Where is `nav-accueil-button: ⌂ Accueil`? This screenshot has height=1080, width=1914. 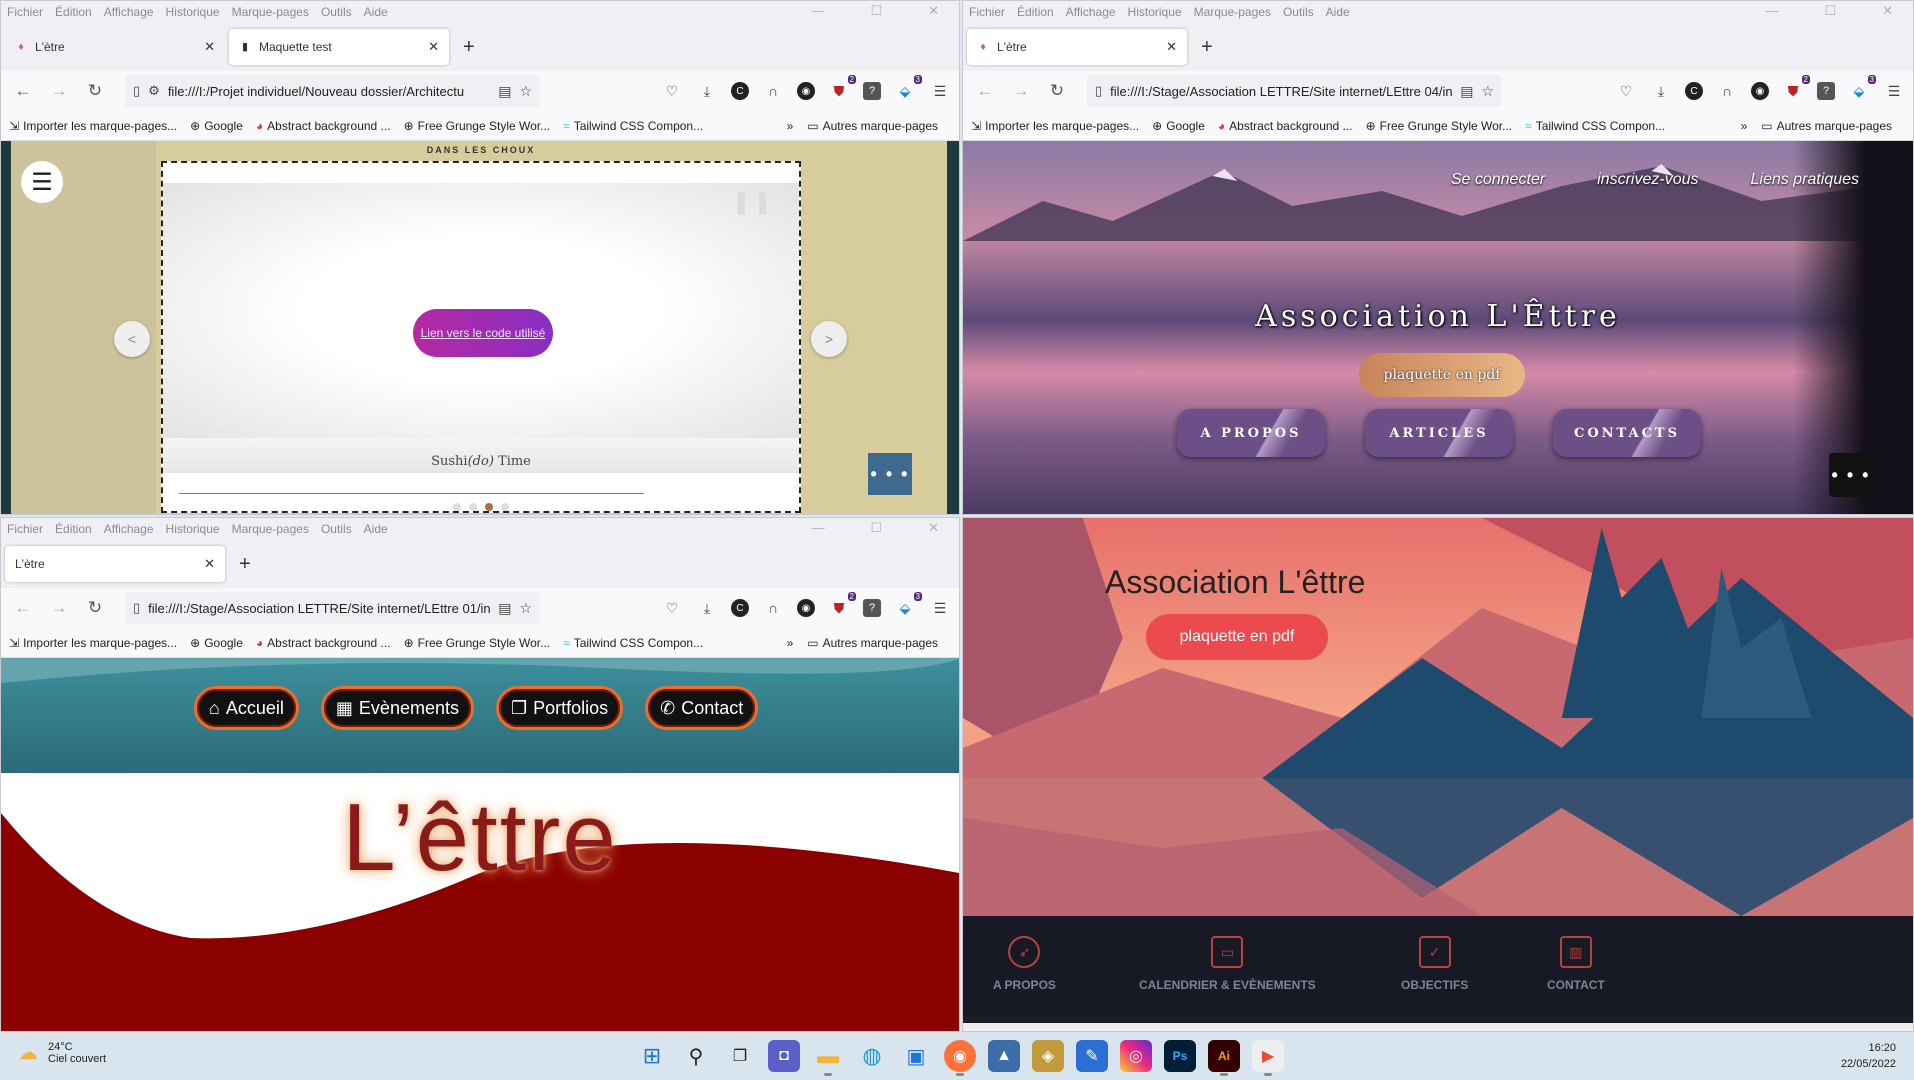 nav-accueil-button: ⌂ Accueil is located at coordinates (246, 708).